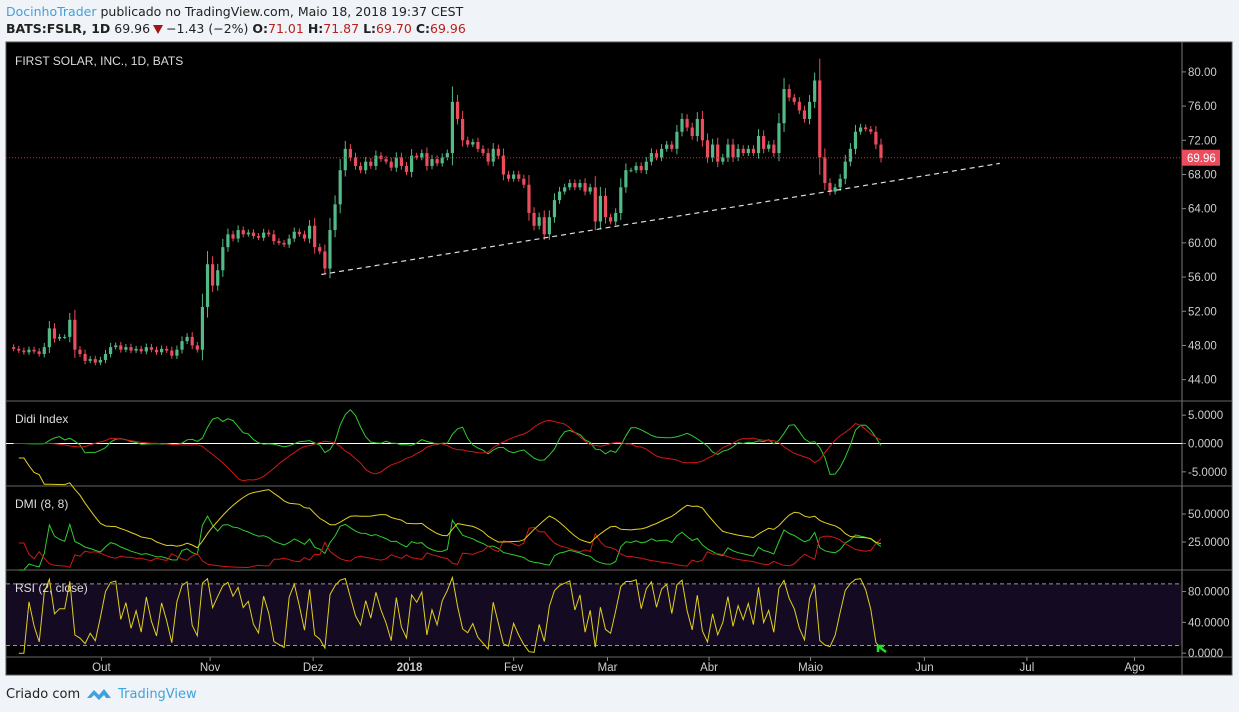  What do you see at coordinates (709, 668) in the screenshot?
I see `time-tick-label: Abr` at bounding box center [709, 668].